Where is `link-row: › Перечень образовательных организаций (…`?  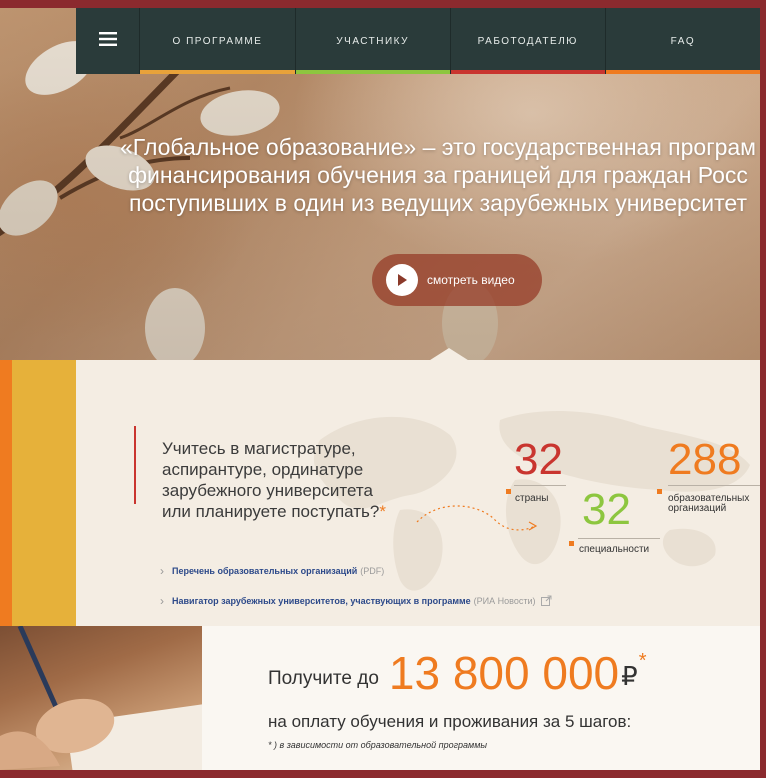 link-row: › Перечень образовательных организаций (… is located at coordinates (272, 571).